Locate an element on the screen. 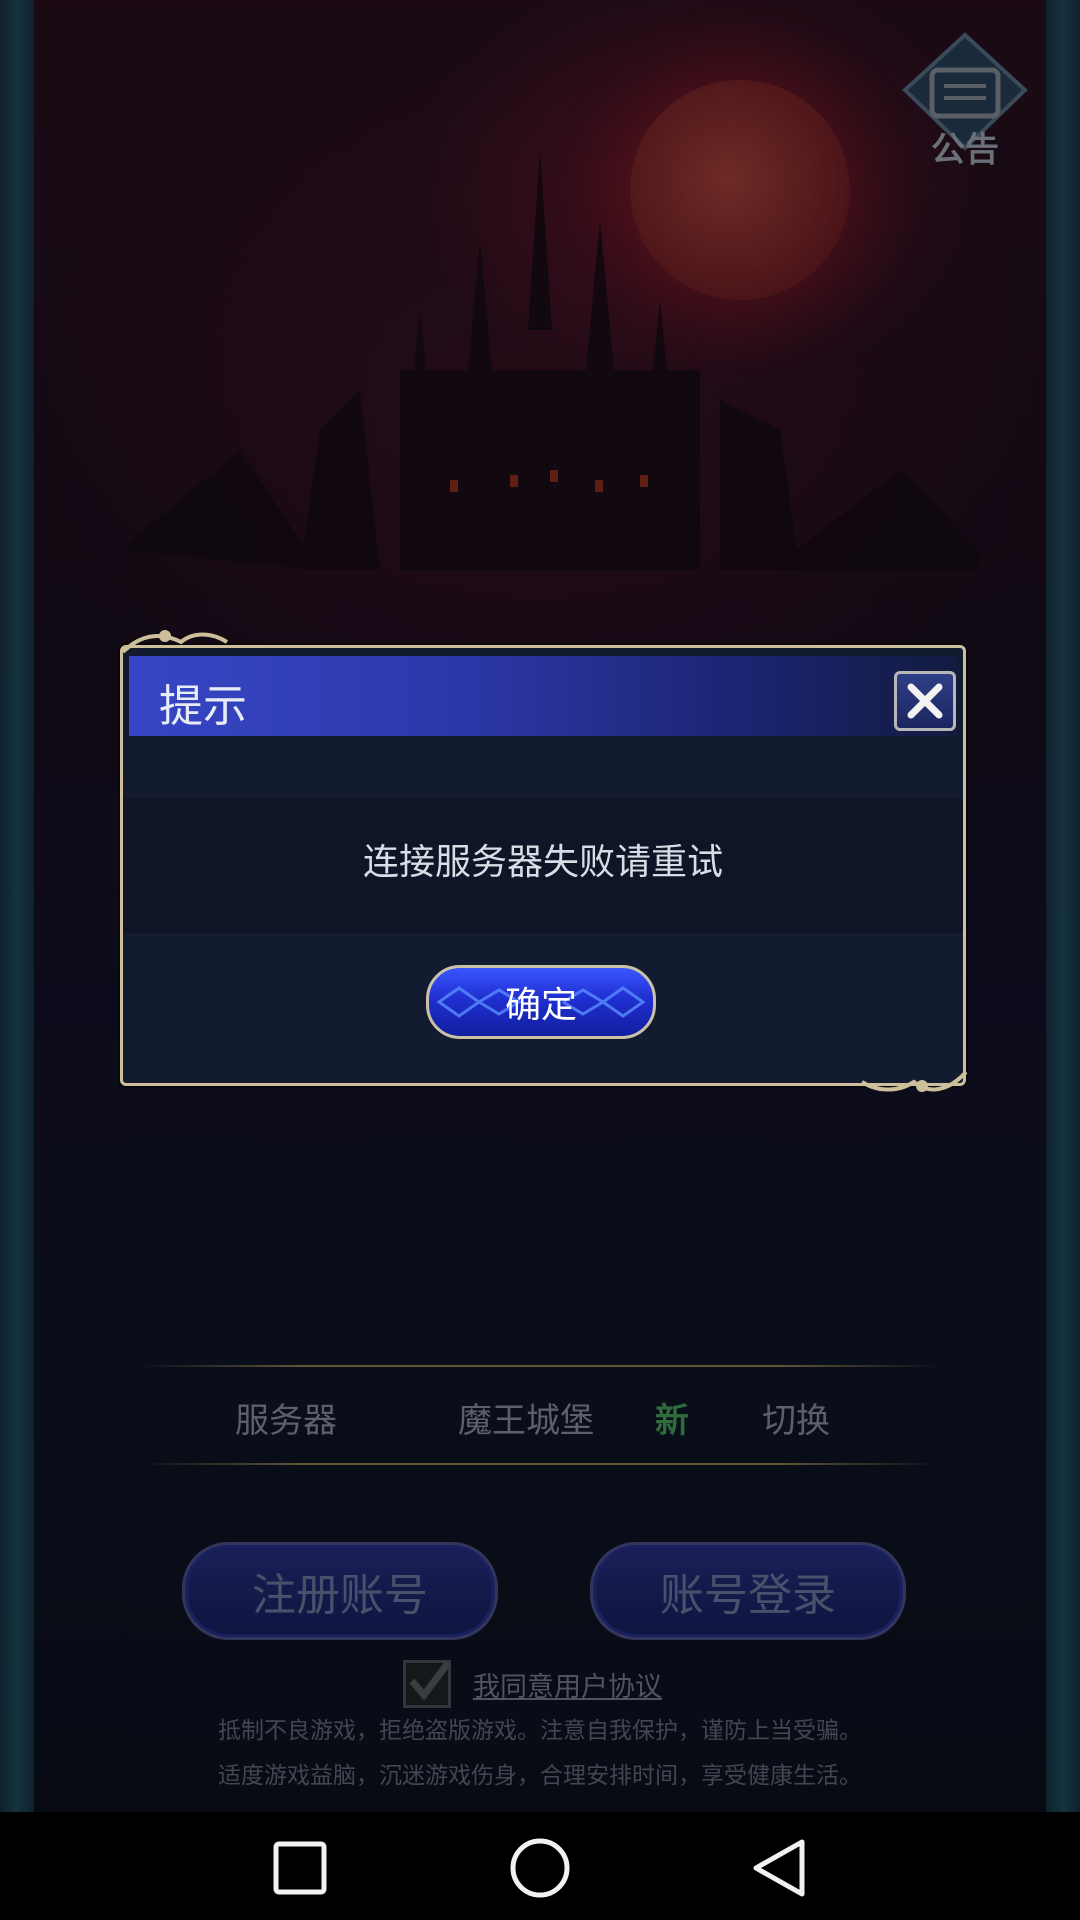 This screenshot has width=1080, height=1920. register-account-button: 注册账号 is located at coordinates (340, 1591).